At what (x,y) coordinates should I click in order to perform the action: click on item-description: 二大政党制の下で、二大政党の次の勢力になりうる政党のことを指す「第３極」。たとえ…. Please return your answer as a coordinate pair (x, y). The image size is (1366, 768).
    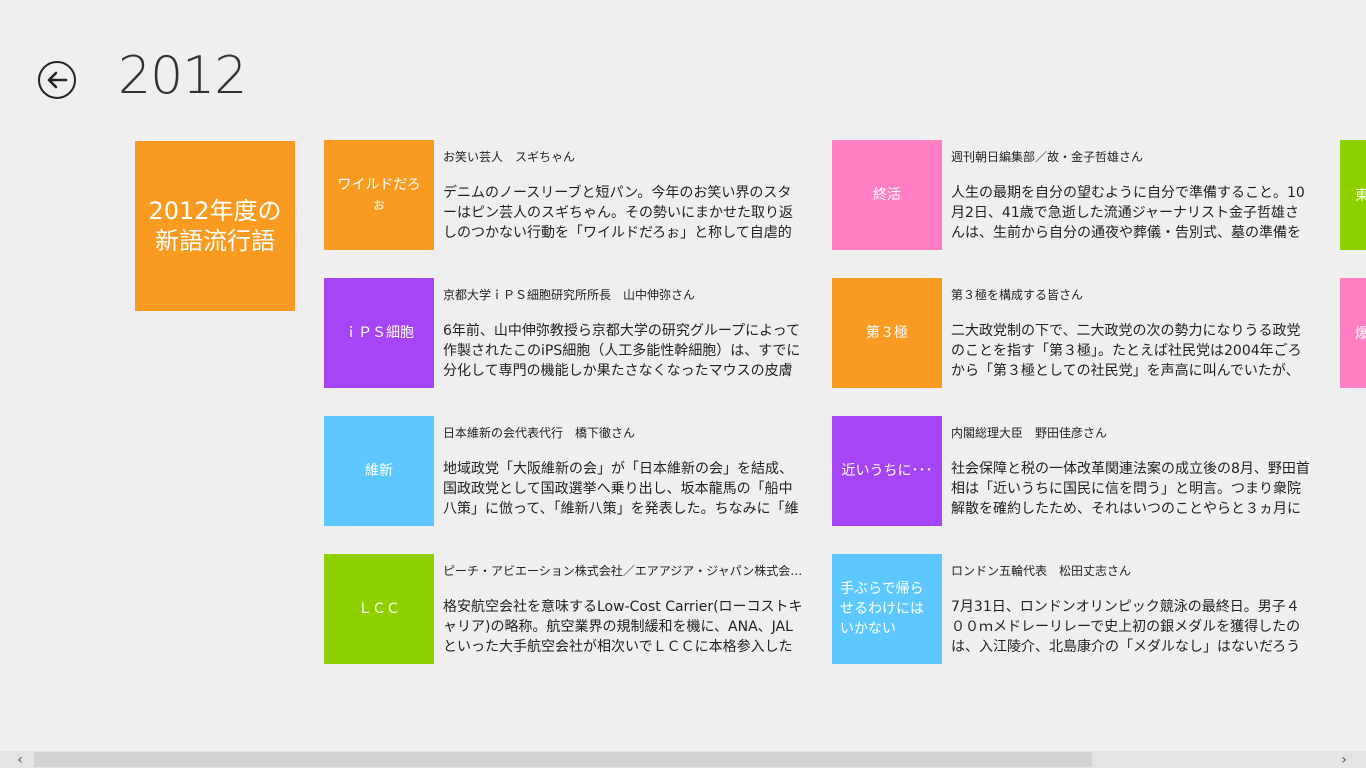
    Looking at the image, I should click on (1126, 351).